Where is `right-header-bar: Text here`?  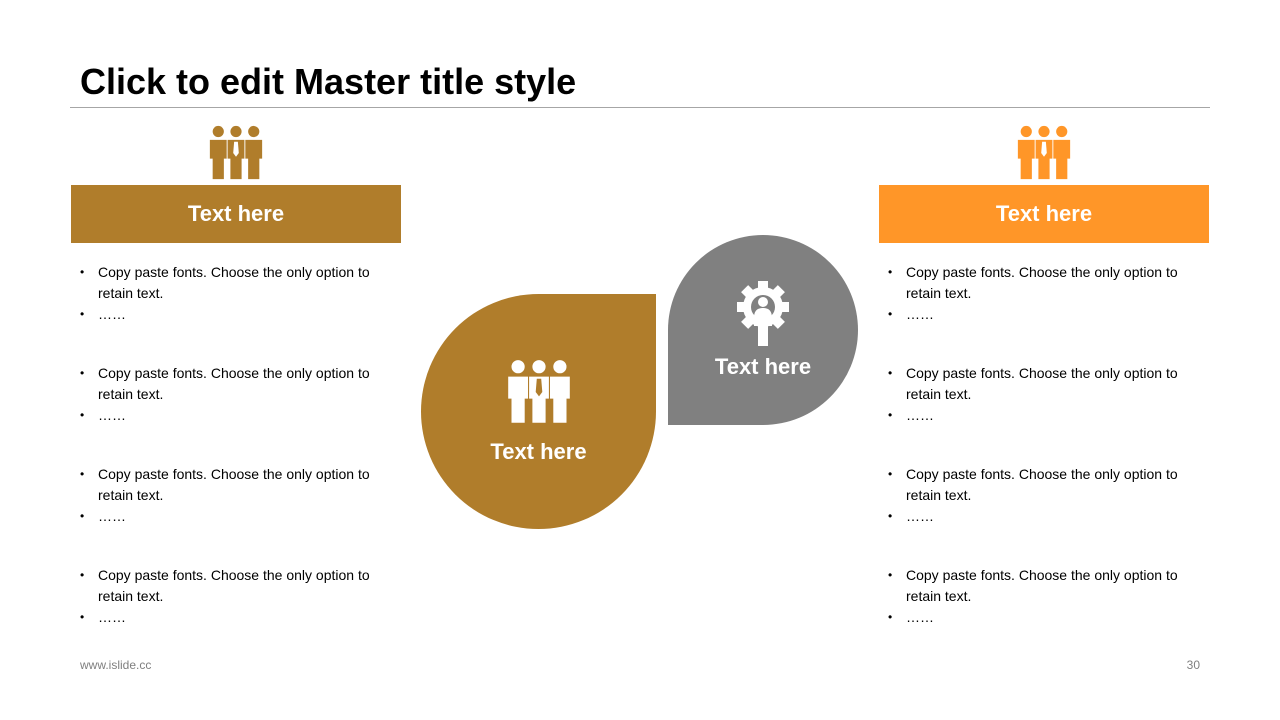
right-header-bar: Text here is located at coordinates (1044, 214).